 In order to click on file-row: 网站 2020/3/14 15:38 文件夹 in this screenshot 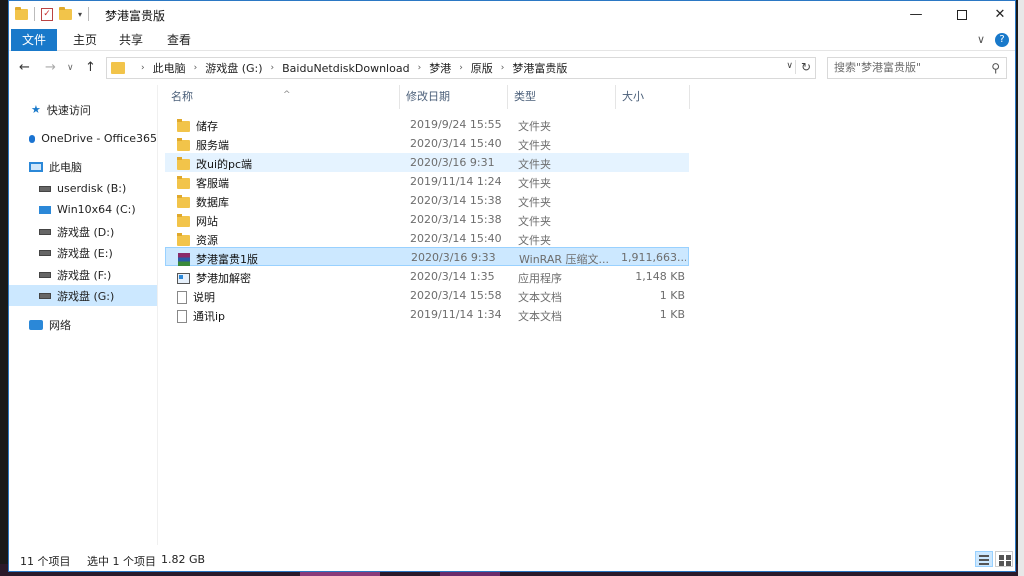, I will do `click(427, 219)`.